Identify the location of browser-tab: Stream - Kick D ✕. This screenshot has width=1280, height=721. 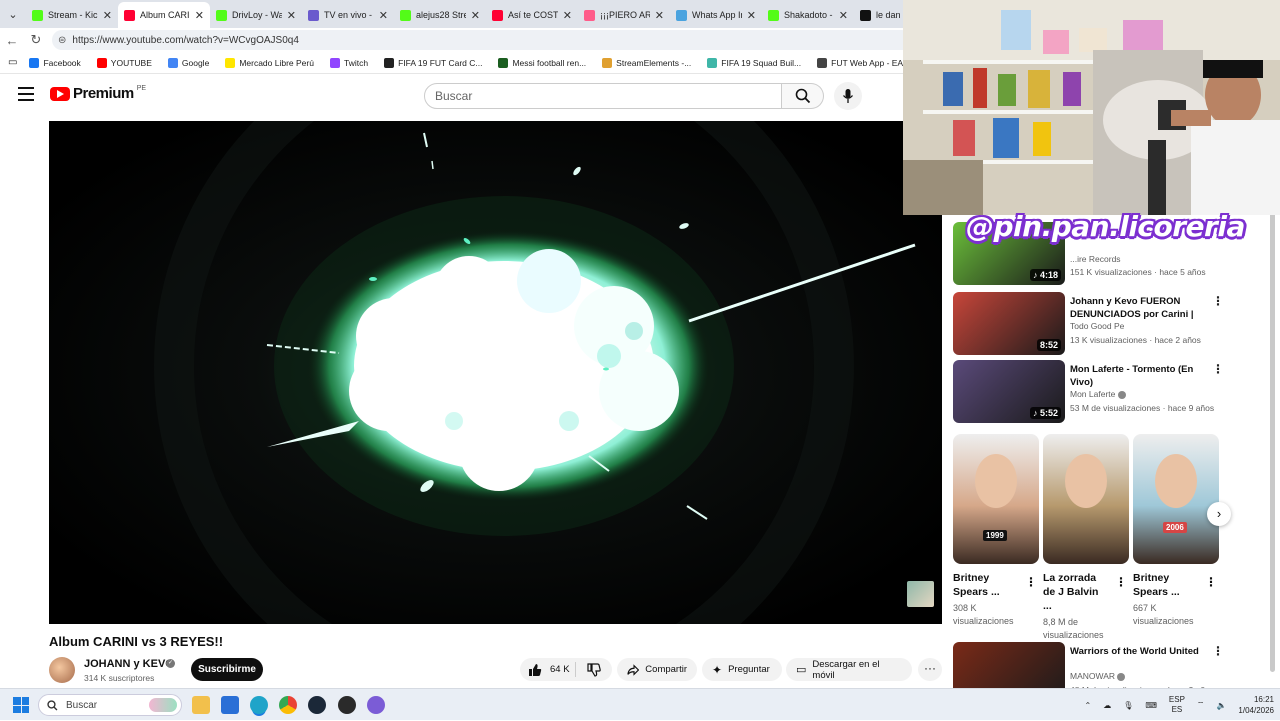
(72, 15).